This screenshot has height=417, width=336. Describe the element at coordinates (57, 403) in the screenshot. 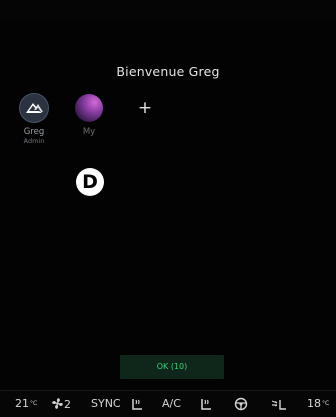

I see `fan-icon` at that location.